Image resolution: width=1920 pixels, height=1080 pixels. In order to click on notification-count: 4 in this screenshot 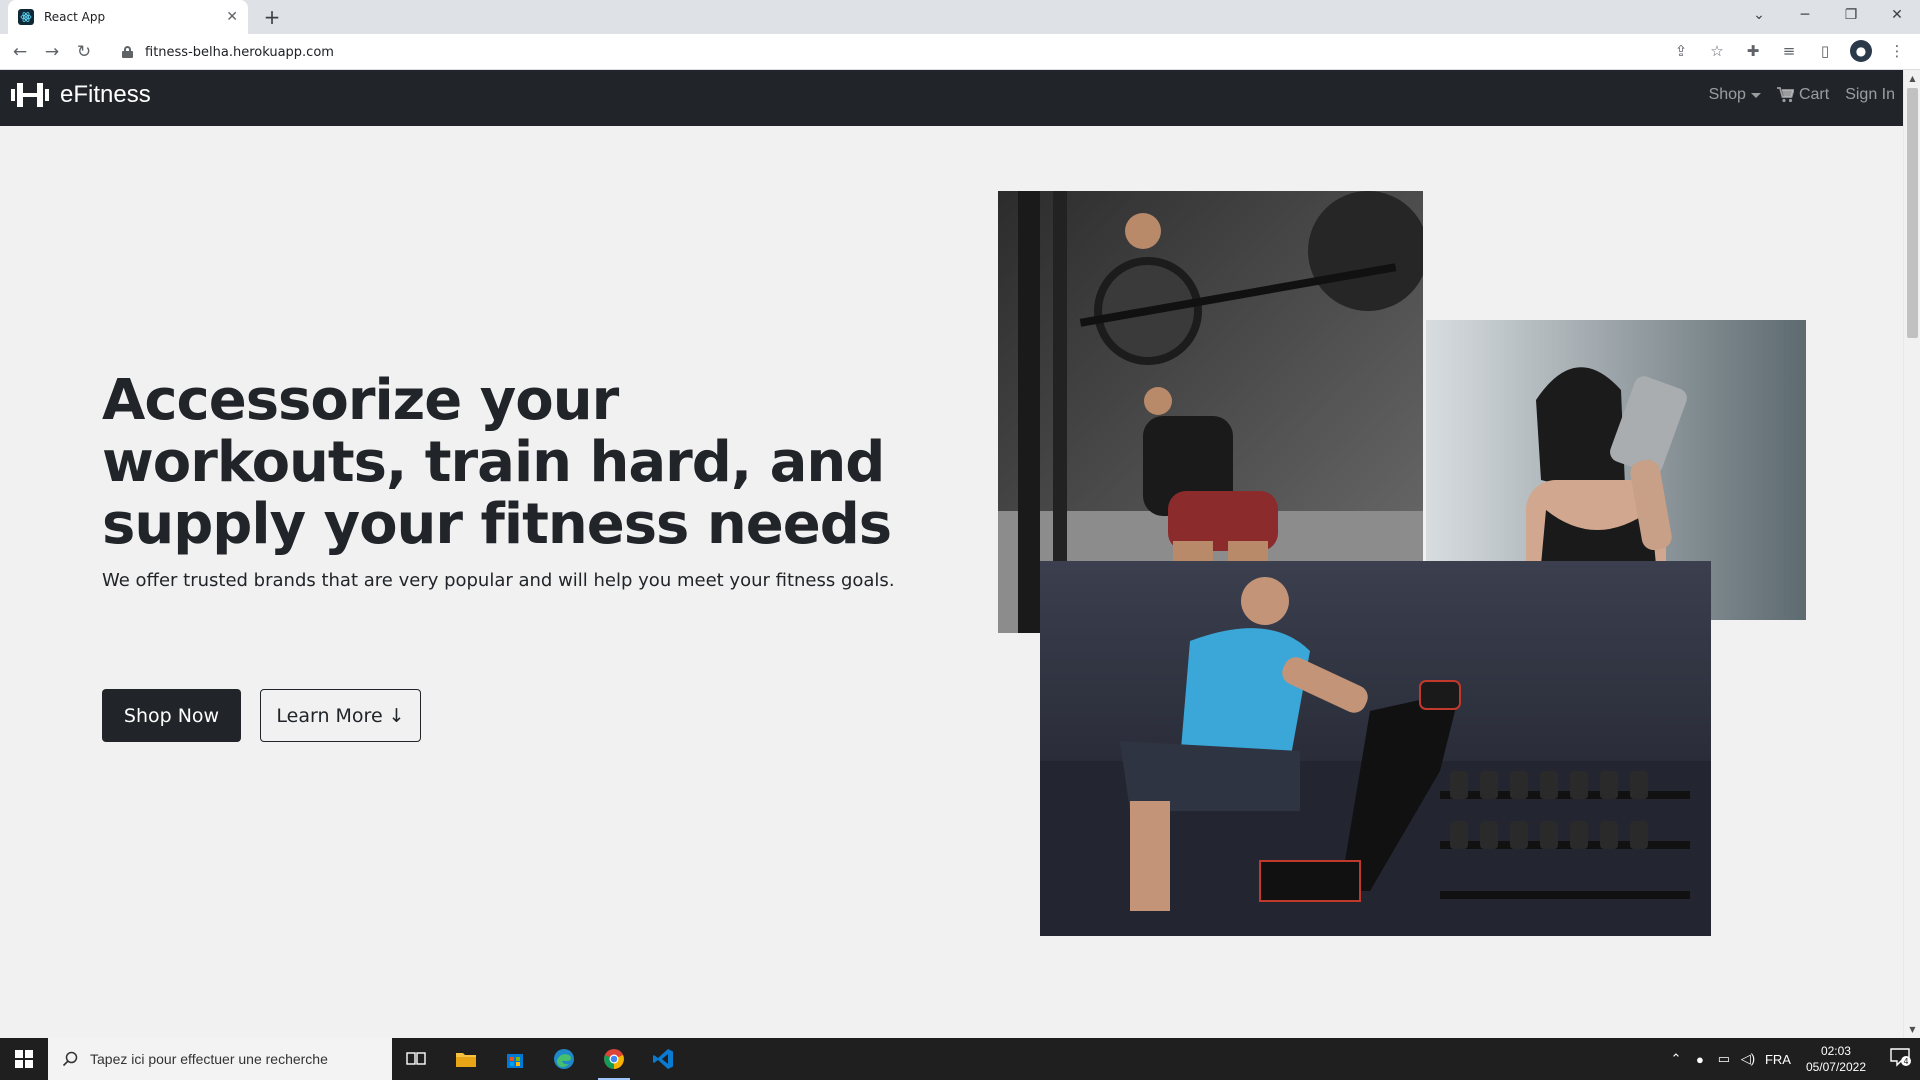, I will do `click(1905, 1061)`.